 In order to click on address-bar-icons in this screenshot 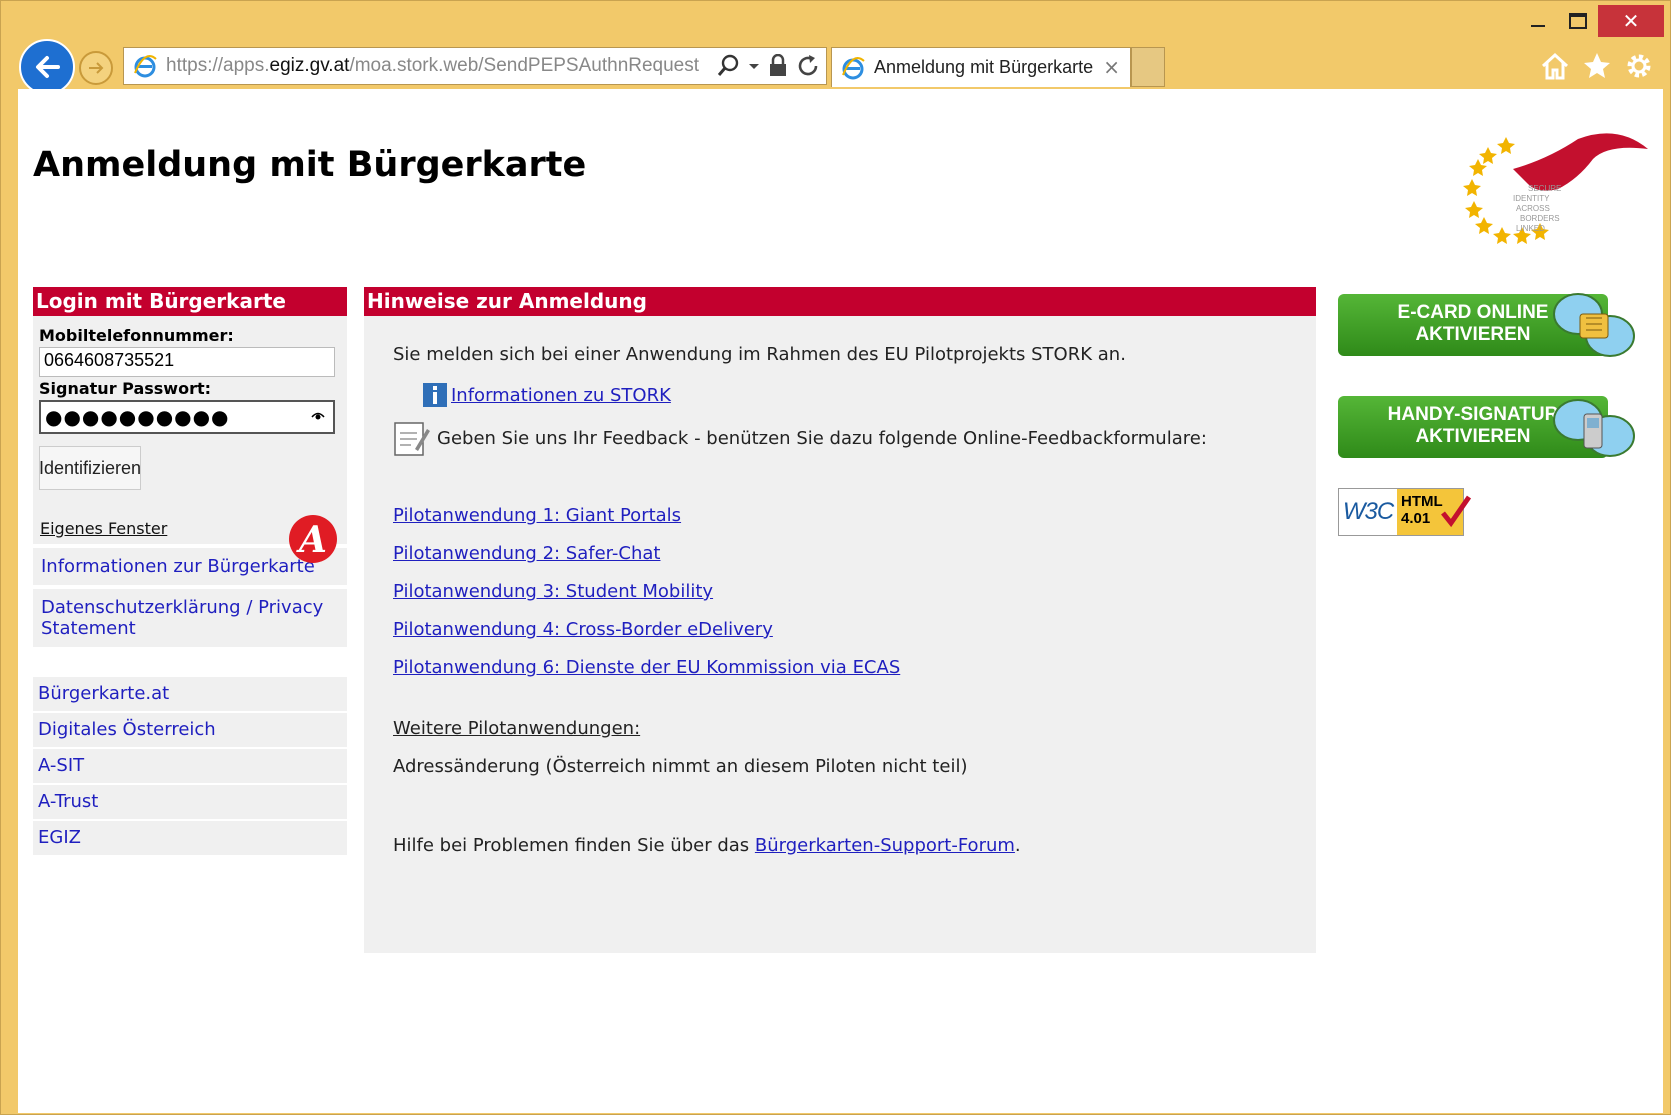, I will do `click(768, 66)`.